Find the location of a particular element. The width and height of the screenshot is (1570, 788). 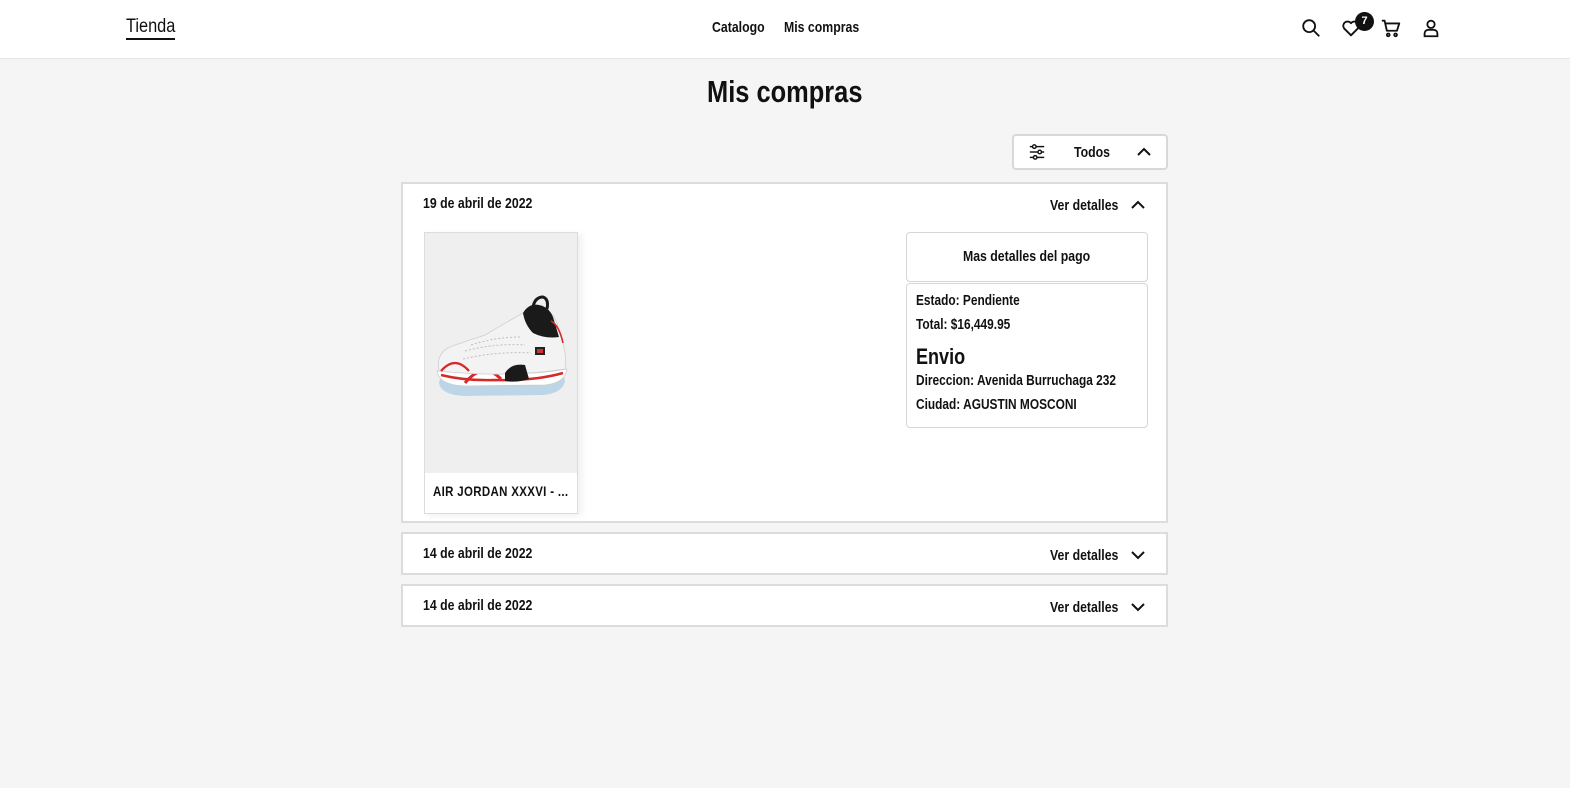

main-nav: Catalogo Mis compras is located at coordinates (788, 27).